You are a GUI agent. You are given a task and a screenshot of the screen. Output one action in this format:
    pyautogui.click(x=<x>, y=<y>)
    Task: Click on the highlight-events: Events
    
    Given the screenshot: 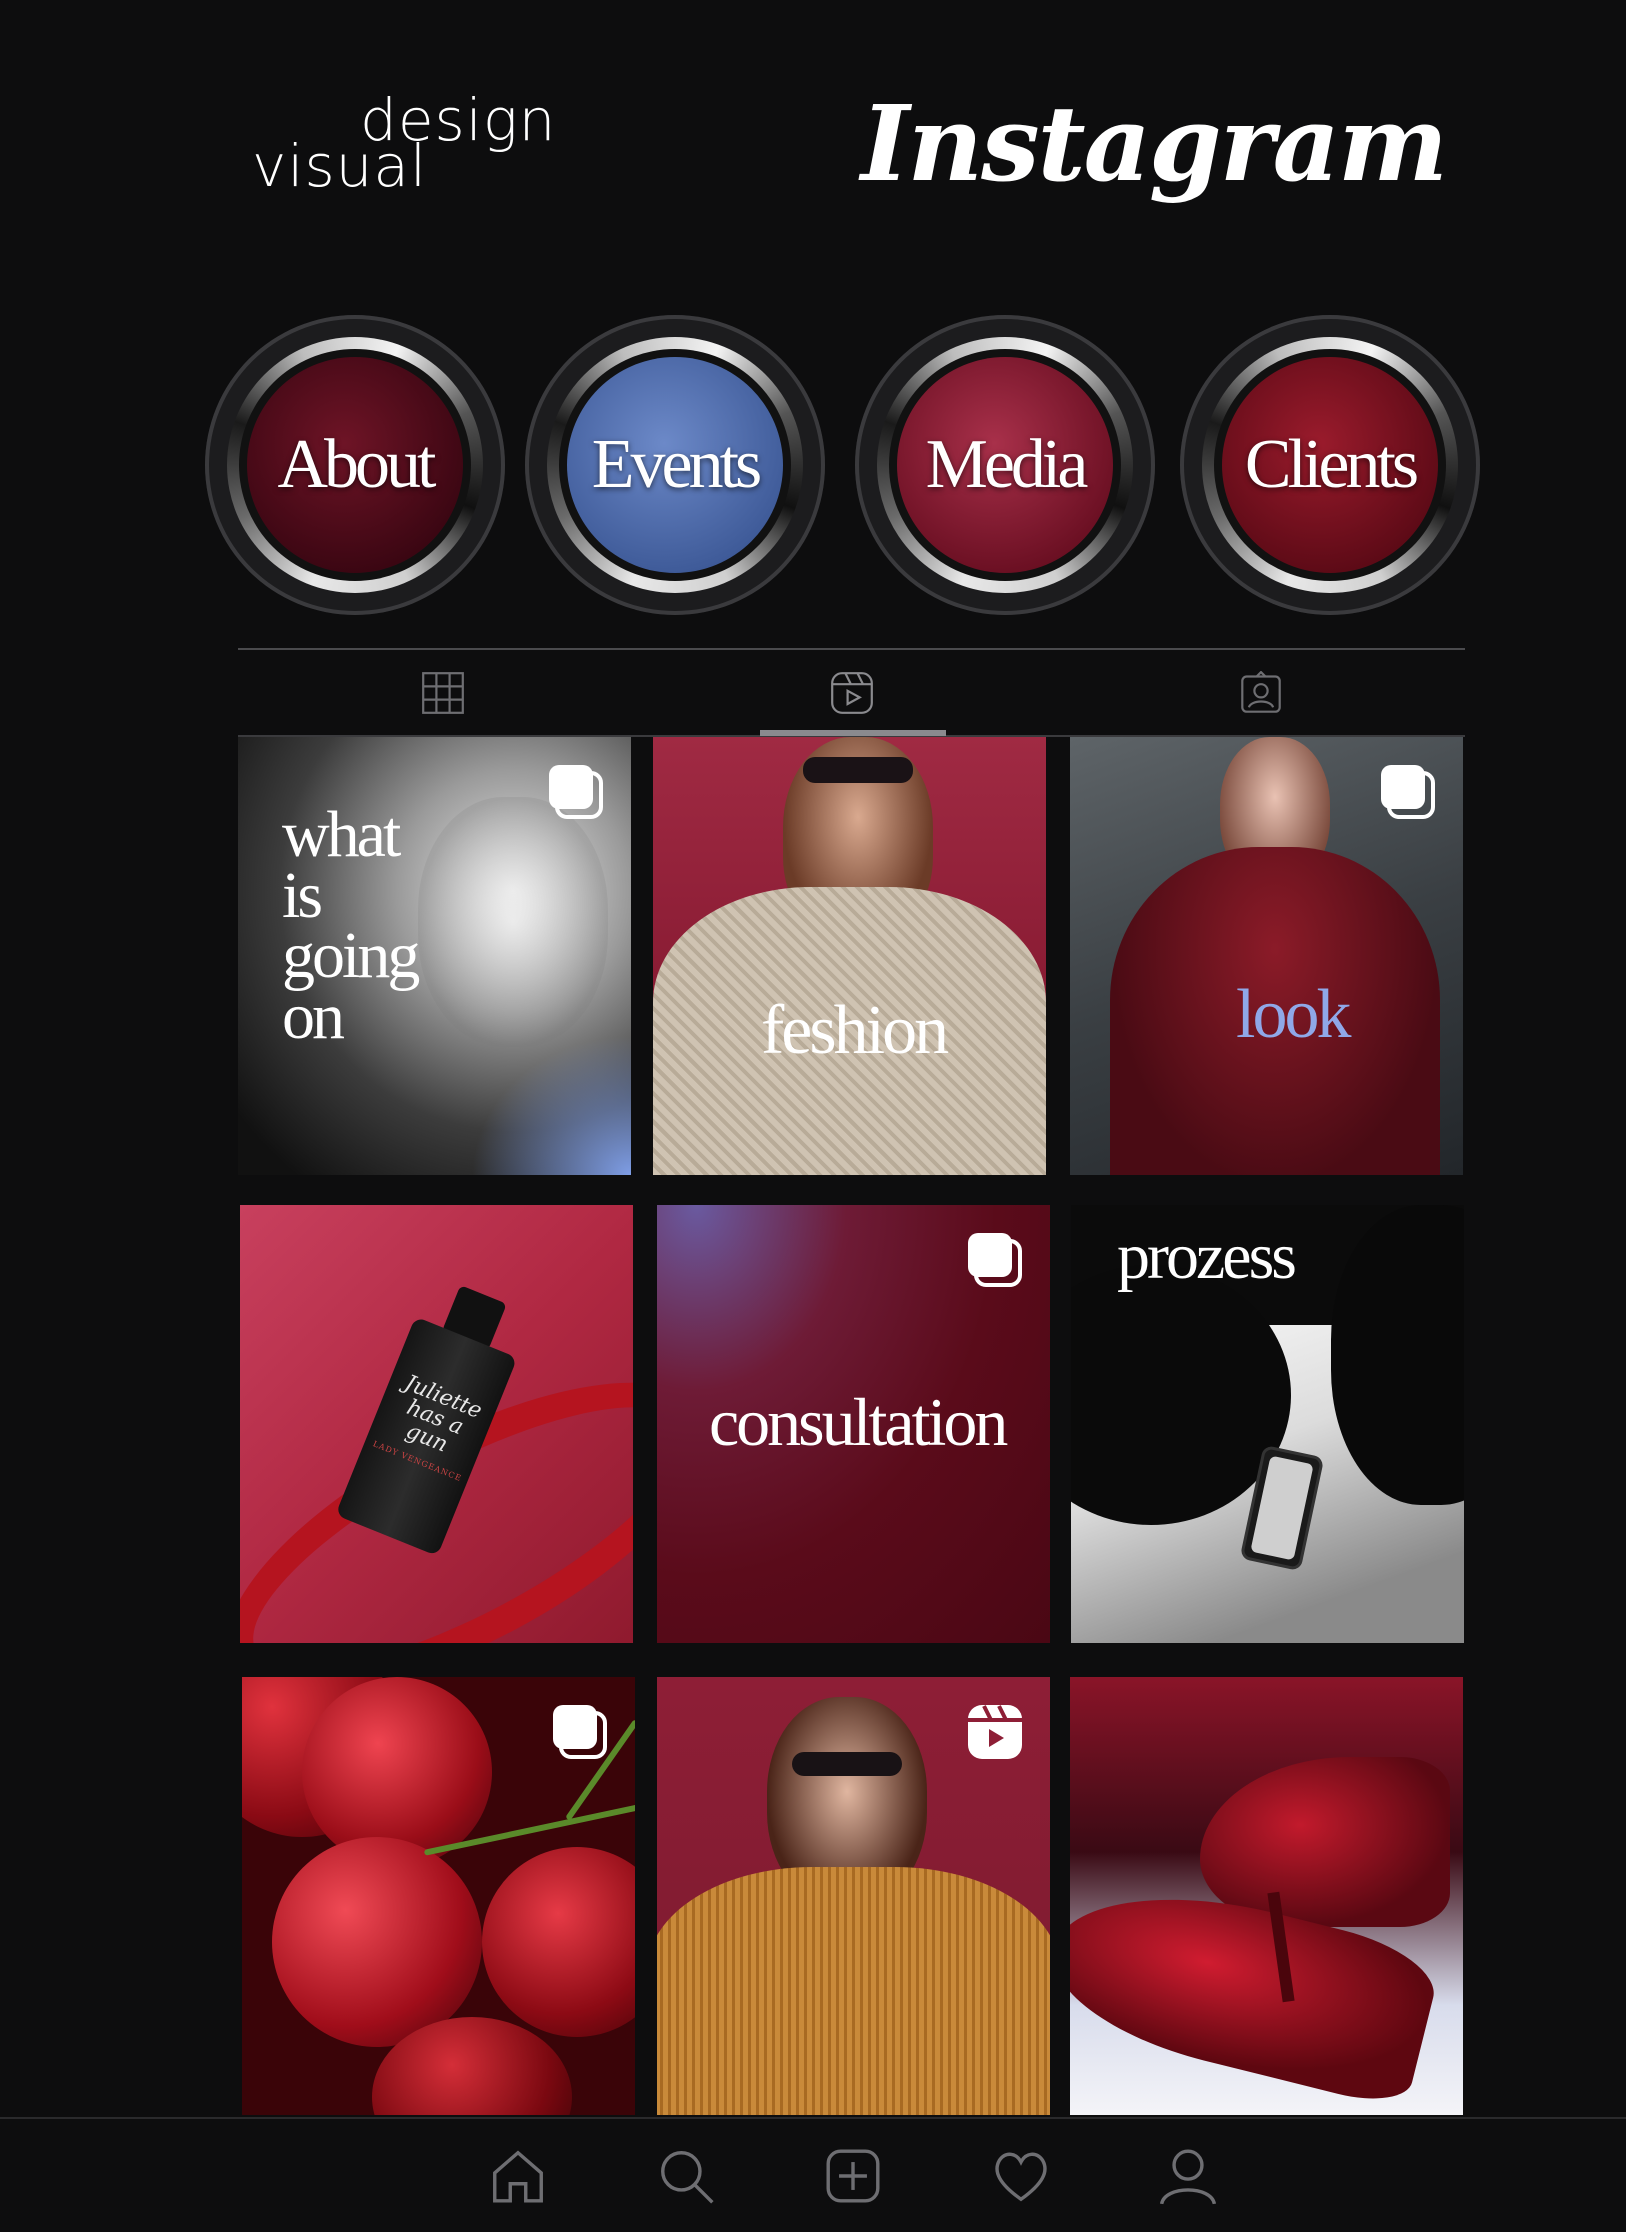 What is the action you would take?
    pyautogui.click(x=675, y=465)
    